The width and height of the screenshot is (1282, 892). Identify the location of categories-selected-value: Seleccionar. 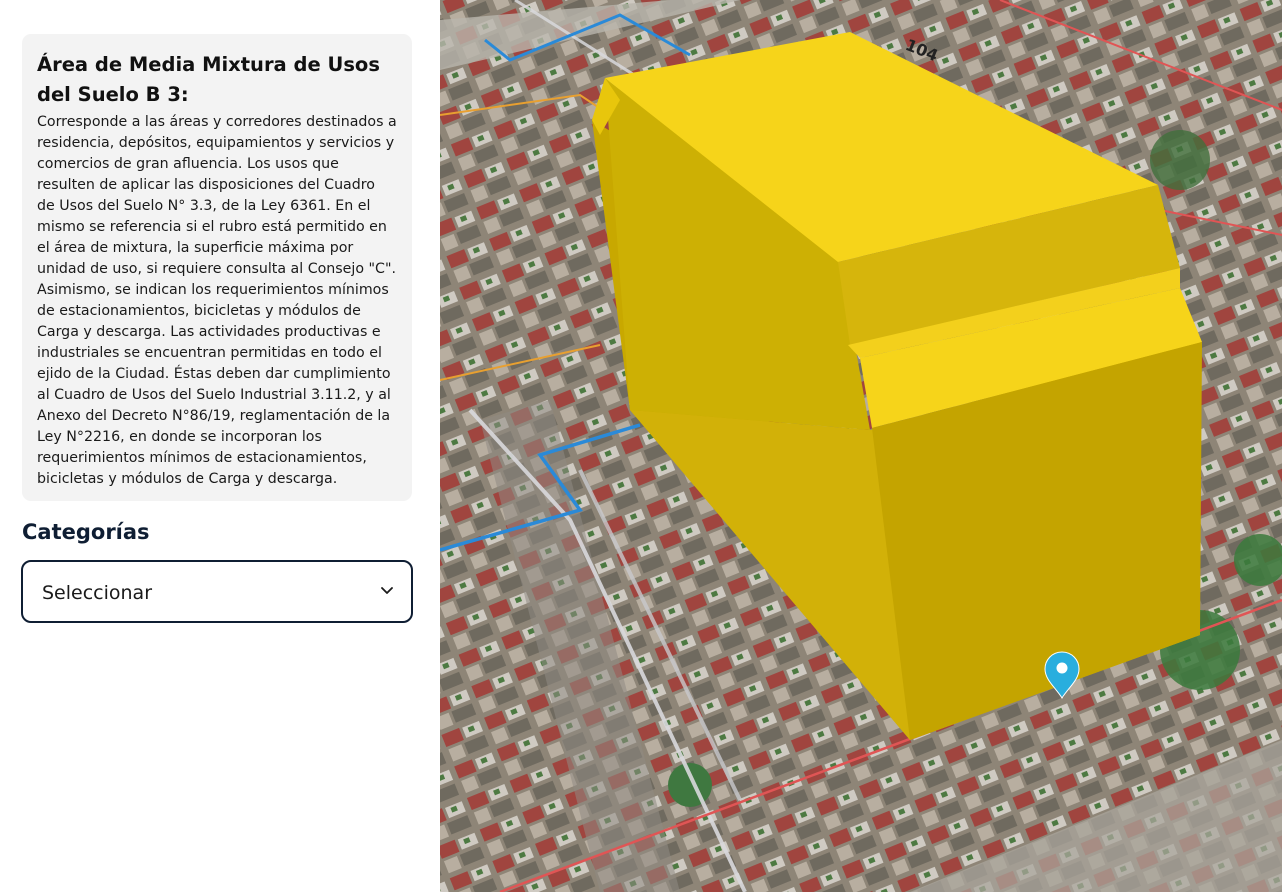
(97, 593).